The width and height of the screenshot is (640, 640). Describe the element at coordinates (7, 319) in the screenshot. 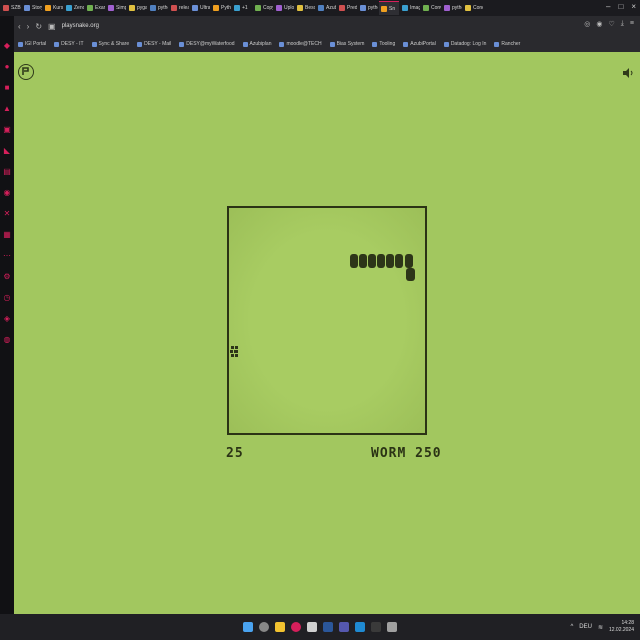

I see `extensions-icon: ◈` at that location.